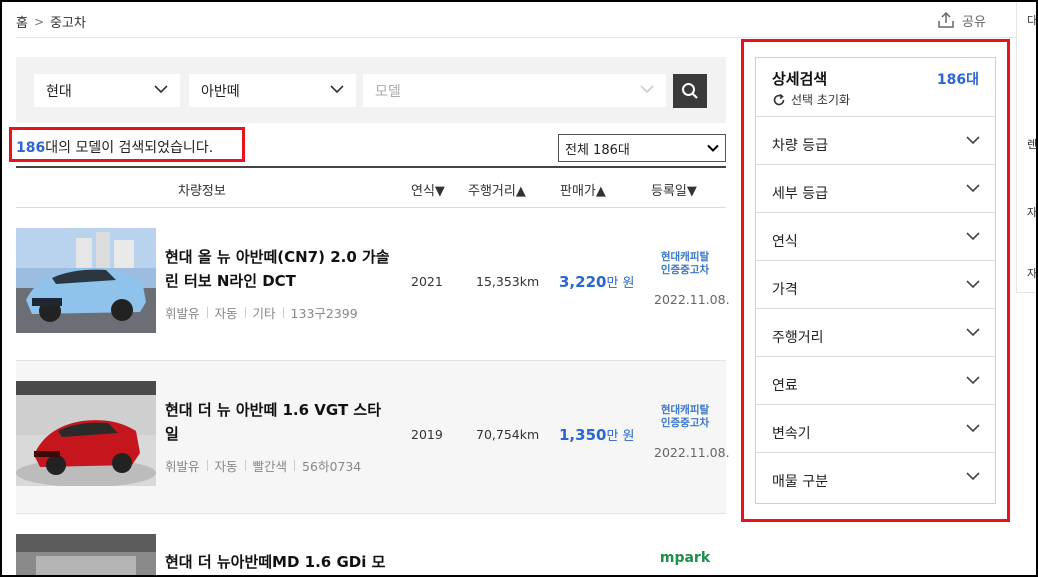  Describe the element at coordinates (642, 148) in the screenshot. I see `total-filter-select: 전체 186대` at that location.